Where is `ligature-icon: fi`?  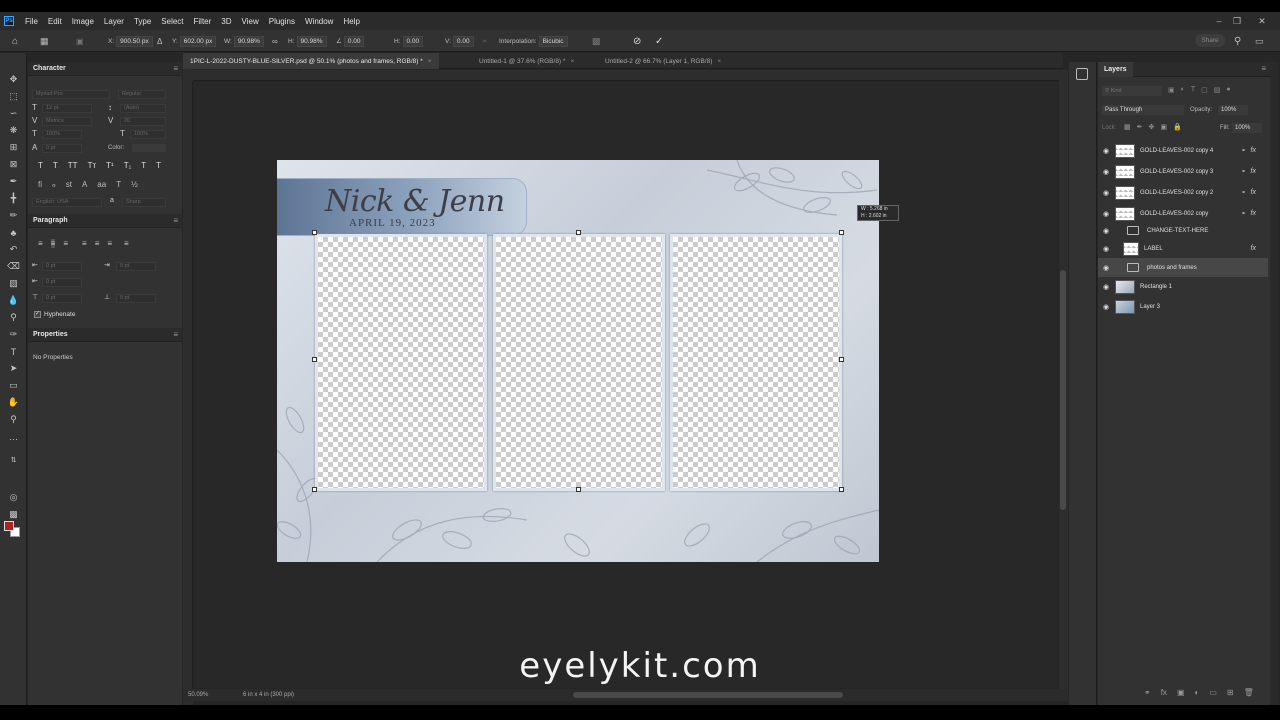 ligature-icon: fi is located at coordinates (40, 184).